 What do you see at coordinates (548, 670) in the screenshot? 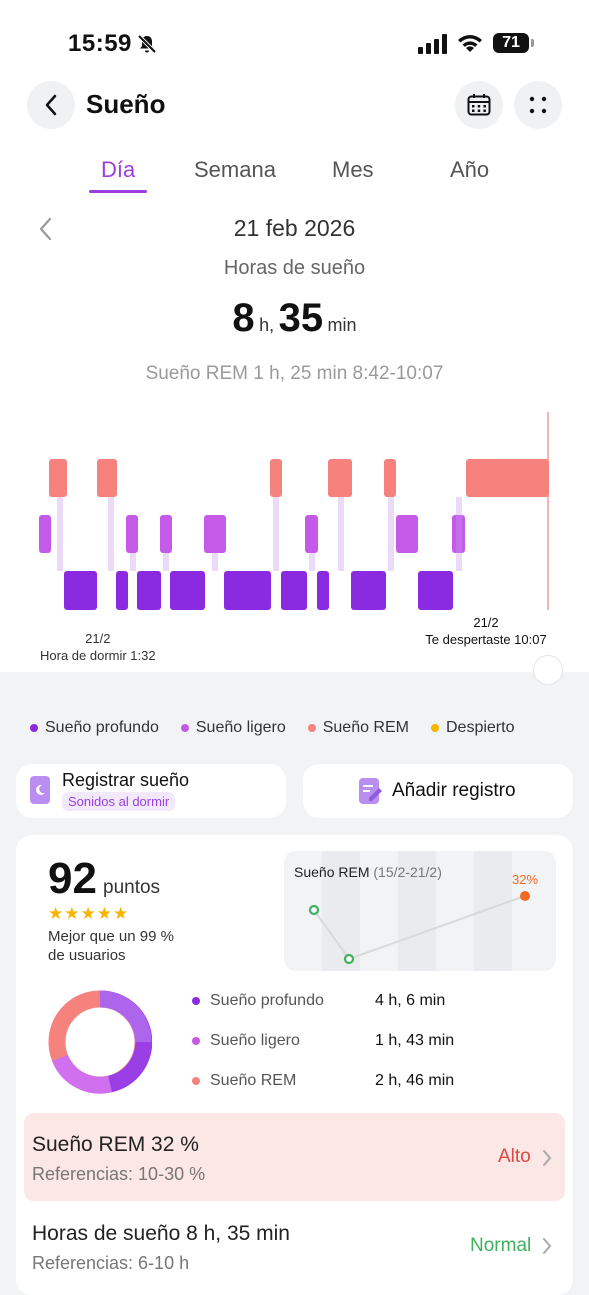
I see `timeline-scrubber-handle` at bounding box center [548, 670].